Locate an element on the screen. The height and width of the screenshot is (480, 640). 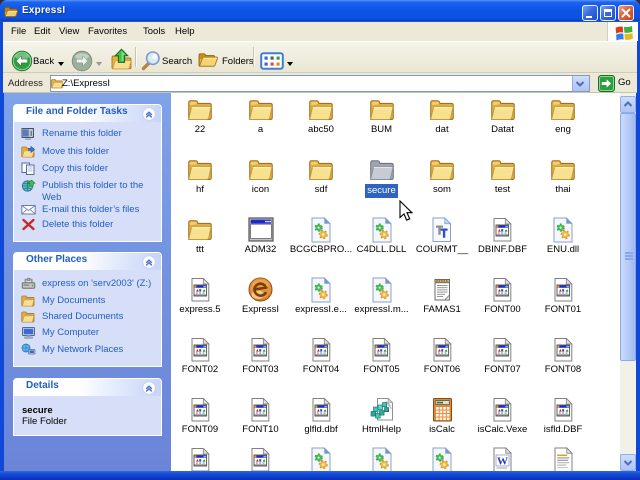
svg-text: W is located at coordinates (502, 461).